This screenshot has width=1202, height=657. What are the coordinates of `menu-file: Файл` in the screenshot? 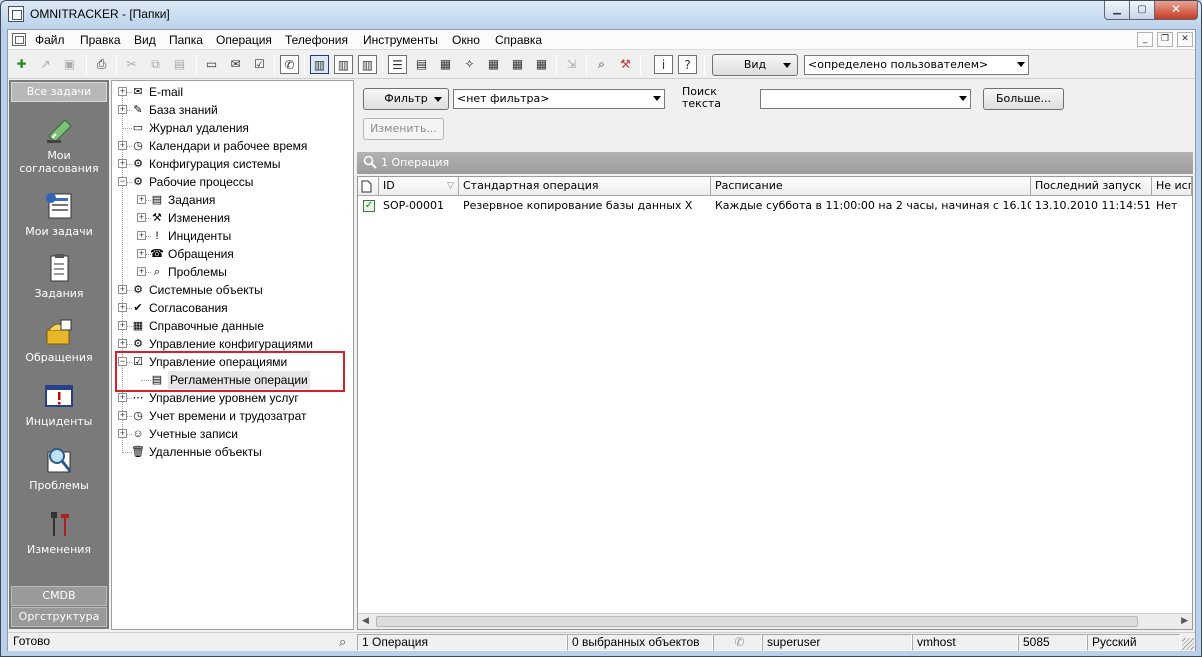 It's located at (50, 40).